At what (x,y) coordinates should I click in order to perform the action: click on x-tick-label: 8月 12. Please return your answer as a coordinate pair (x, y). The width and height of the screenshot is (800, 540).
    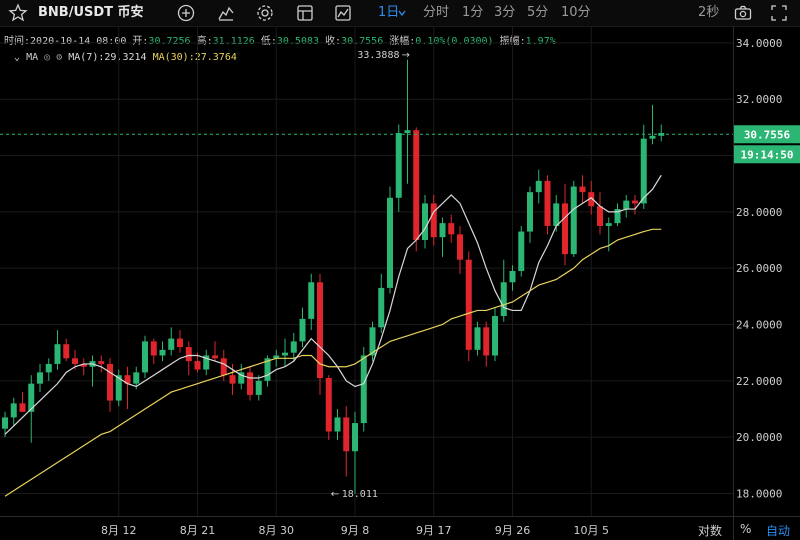
    Looking at the image, I should click on (119, 530).